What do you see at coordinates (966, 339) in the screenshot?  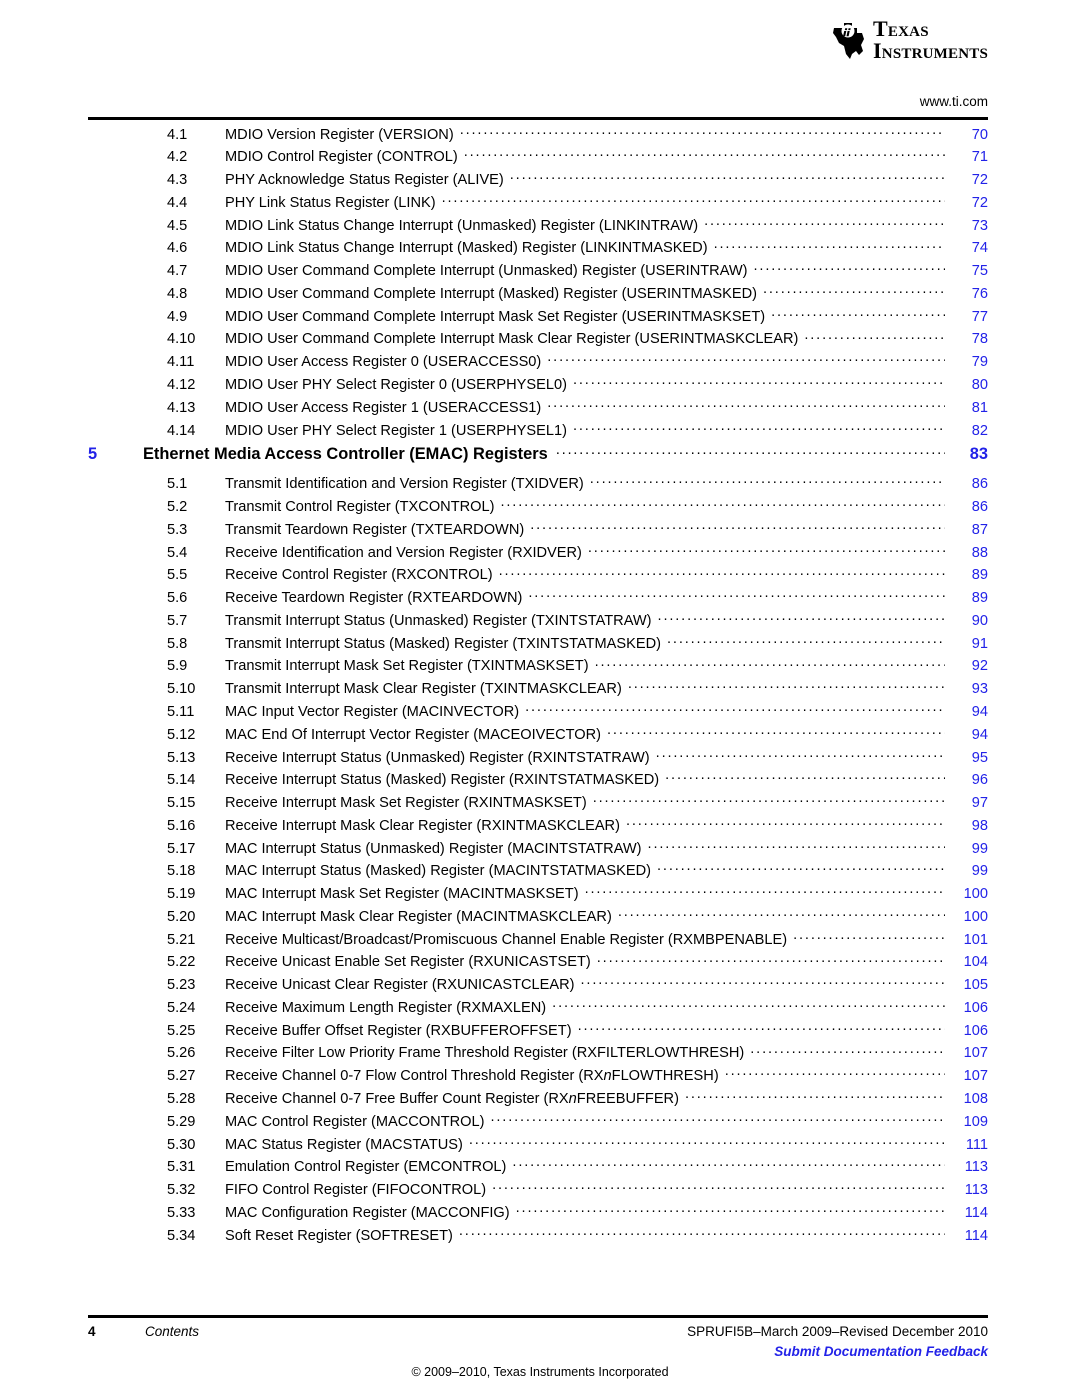 I see `toc-entry-page-number: 78` at bounding box center [966, 339].